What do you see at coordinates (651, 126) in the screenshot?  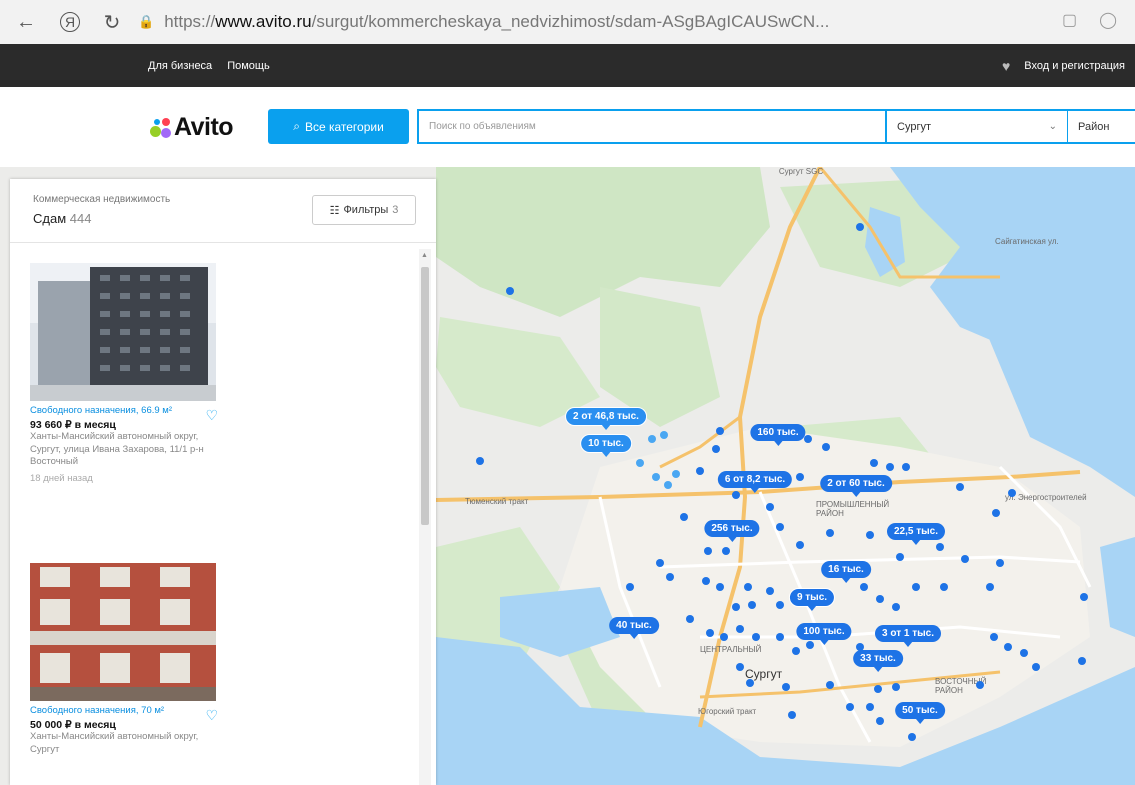 I see `search-input: Поиск по объявлениям` at bounding box center [651, 126].